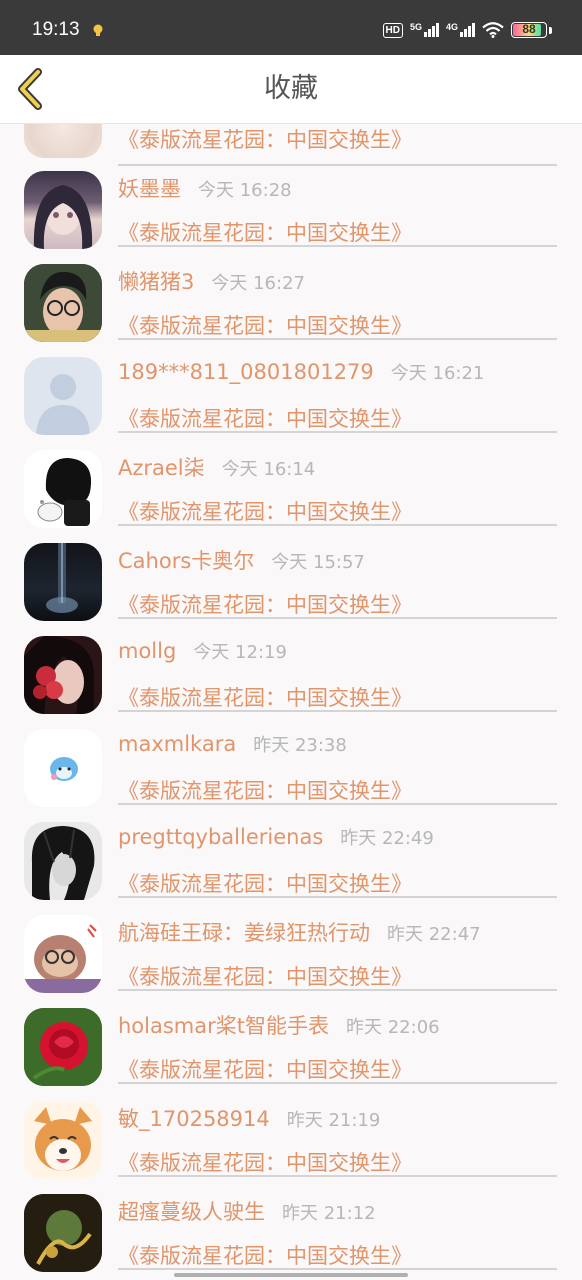  I want to click on notification-icon, so click(98, 30).